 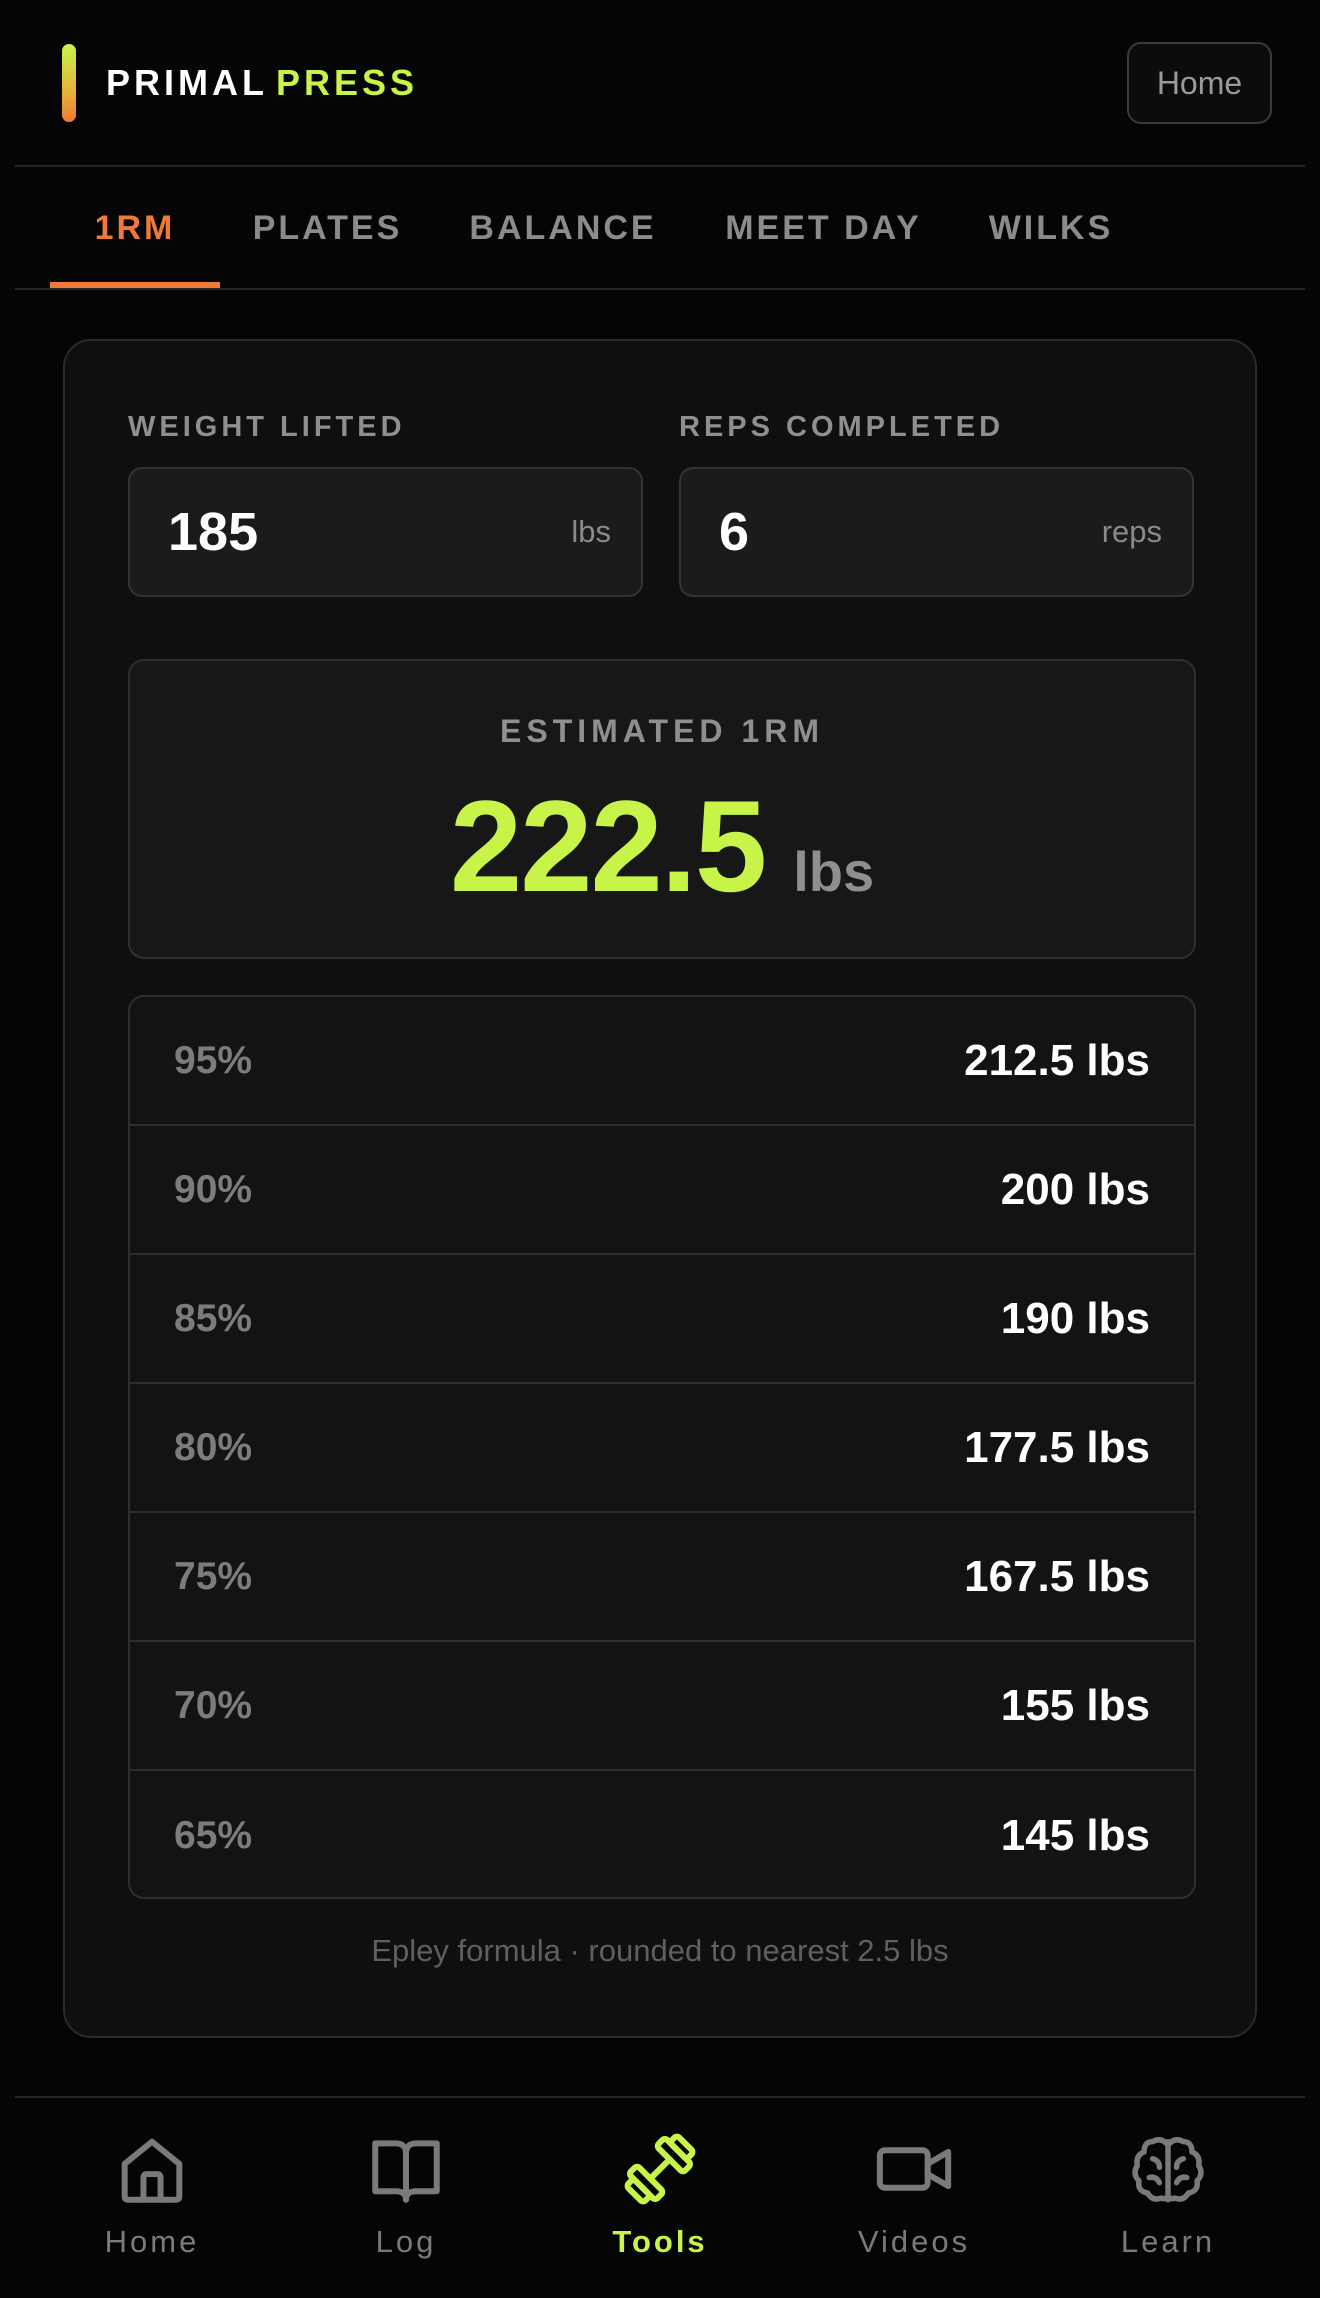 What do you see at coordinates (1168, 2241) in the screenshot?
I see `nav-label-learn: Learn` at bounding box center [1168, 2241].